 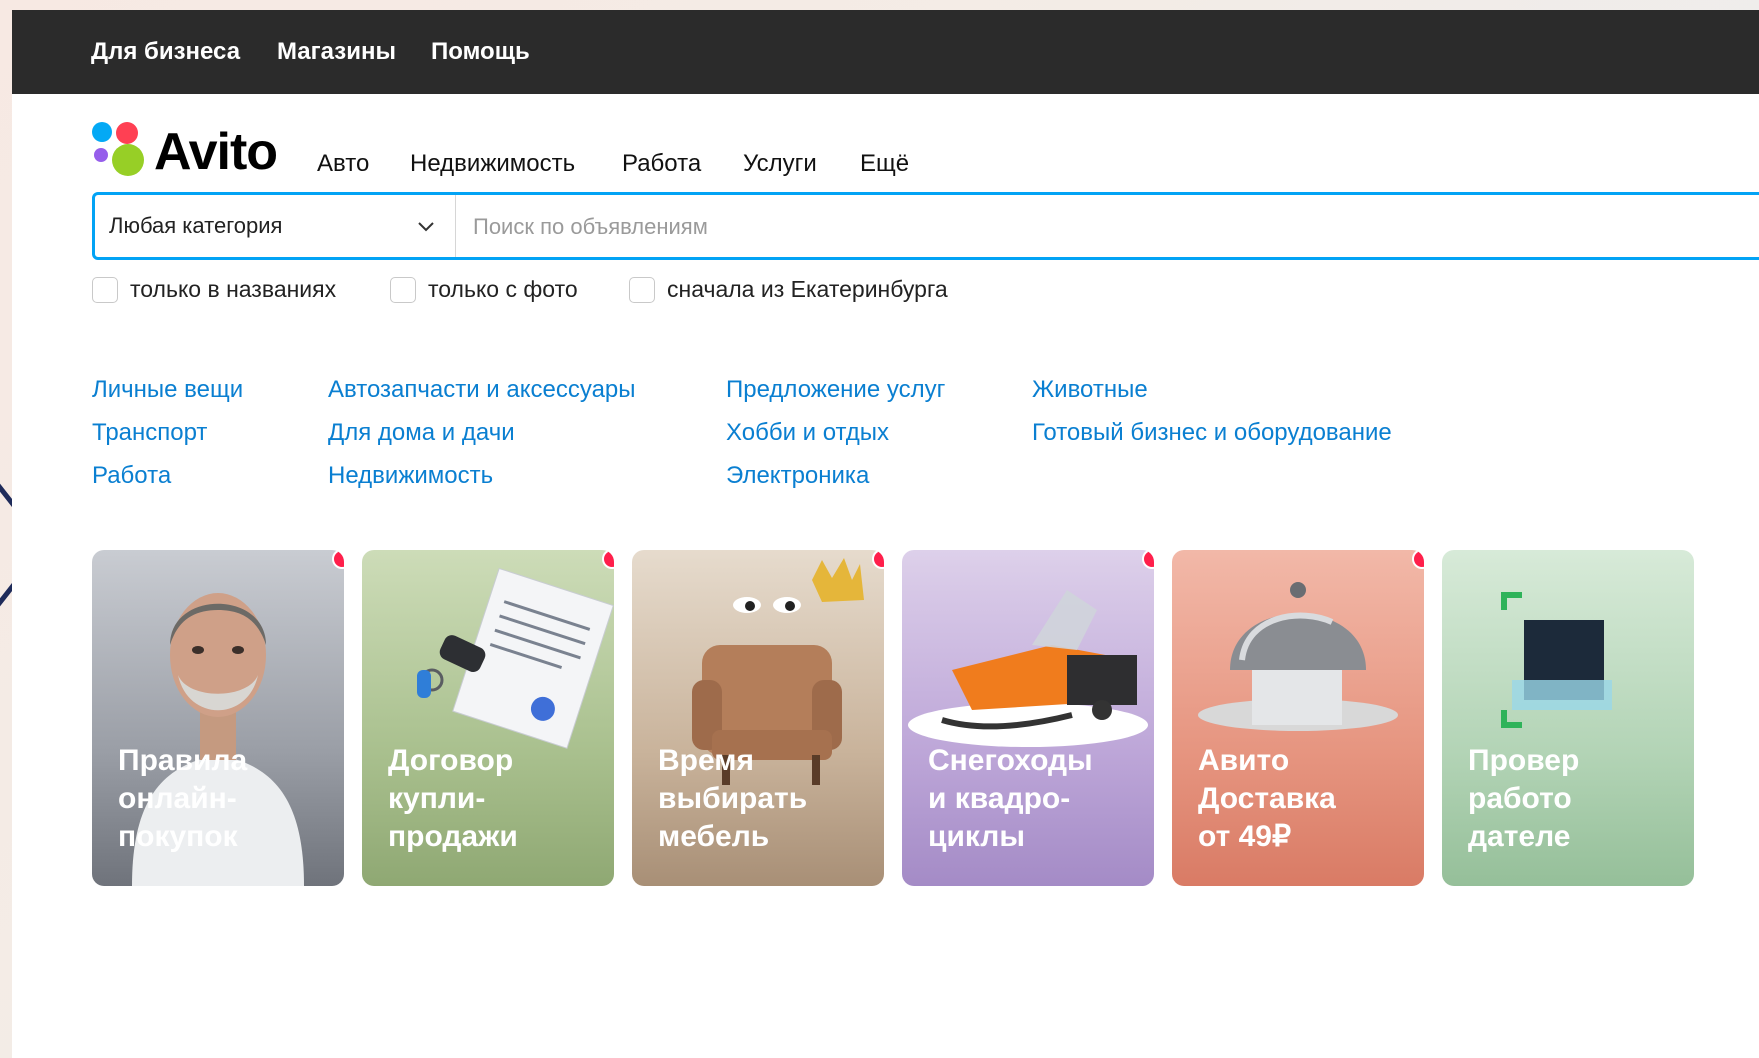 I want to click on checkbox-city-first: сначала из Екатеринбурга, so click(x=788, y=289).